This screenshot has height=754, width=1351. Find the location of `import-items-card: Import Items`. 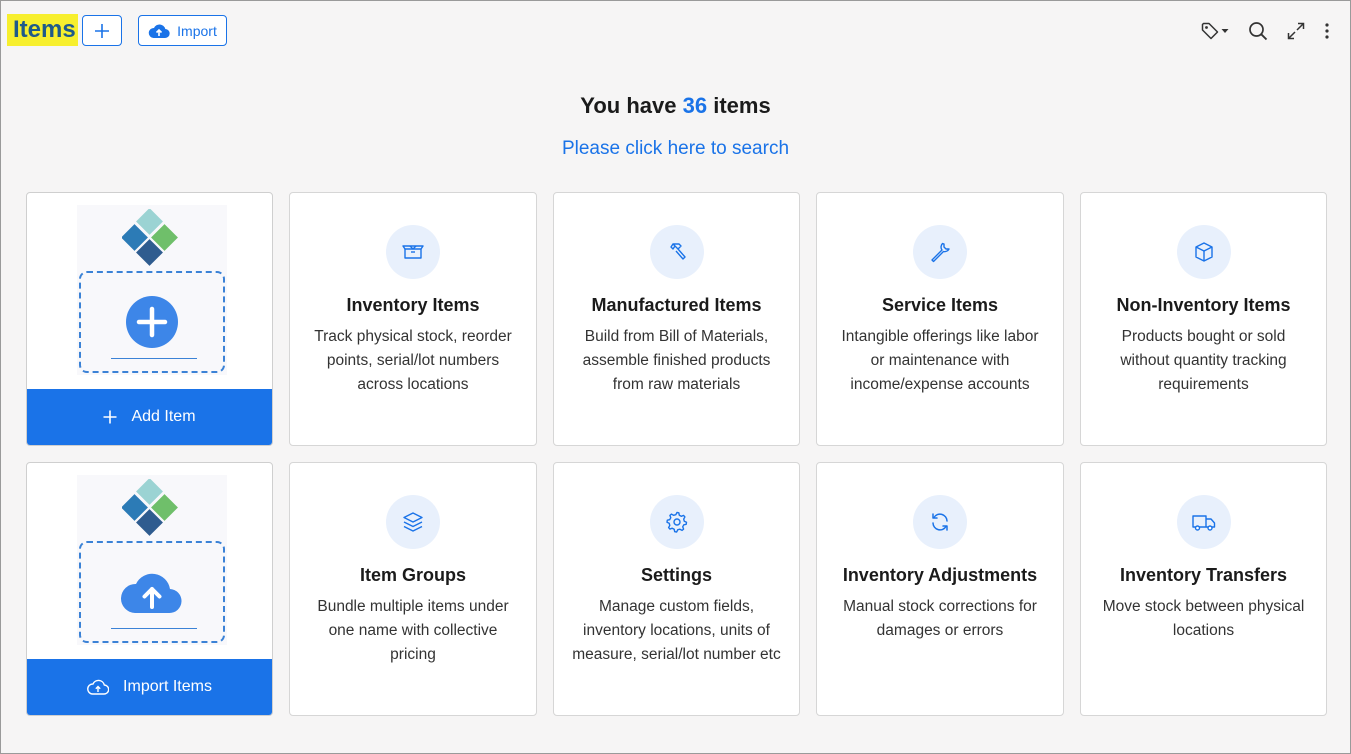

import-items-card: Import Items is located at coordinates (149, 589).